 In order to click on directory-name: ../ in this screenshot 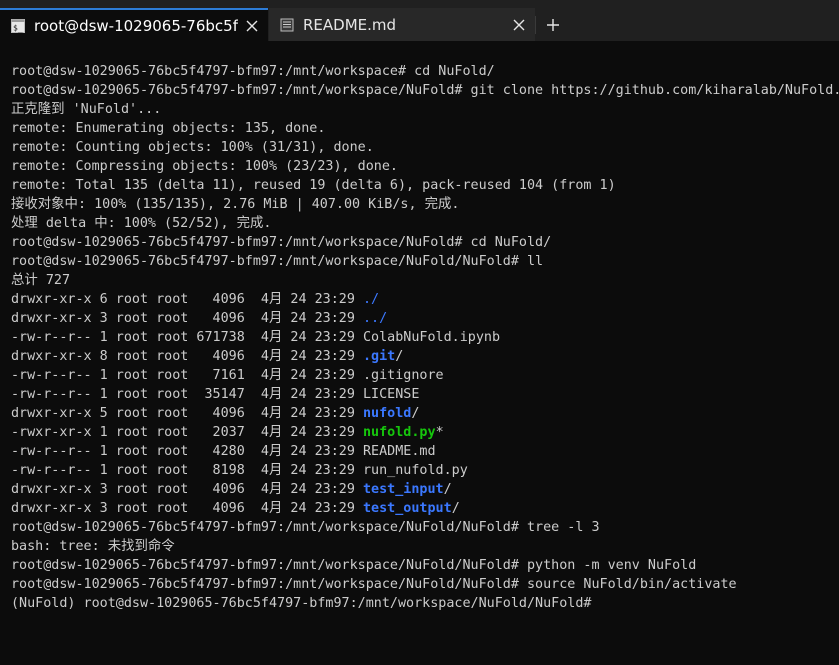, I will do `click(375, 318)`.